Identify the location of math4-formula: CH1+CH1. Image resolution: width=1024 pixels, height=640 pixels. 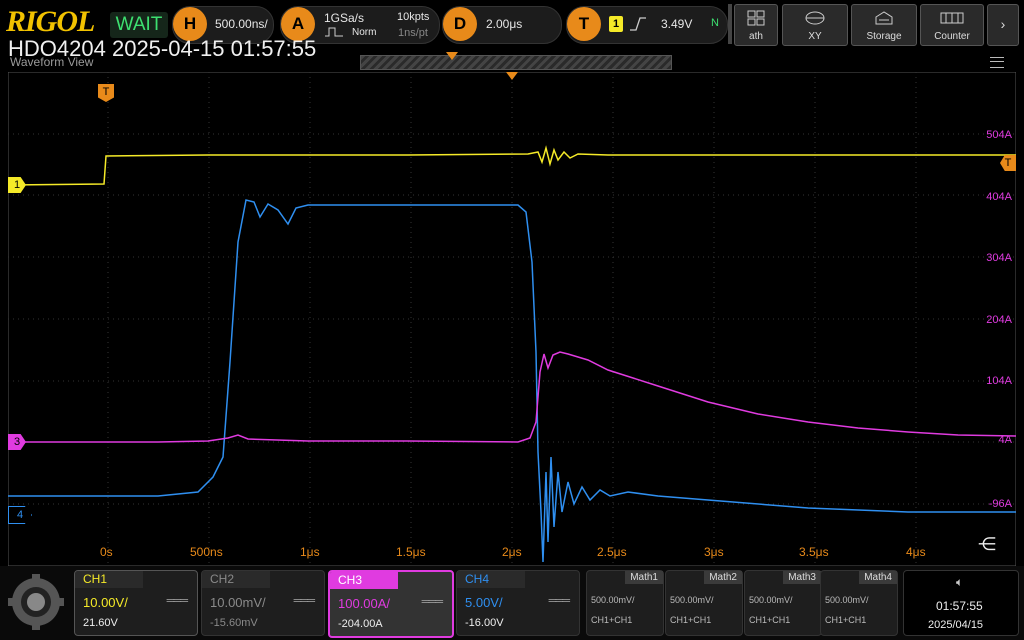
(846, 620).